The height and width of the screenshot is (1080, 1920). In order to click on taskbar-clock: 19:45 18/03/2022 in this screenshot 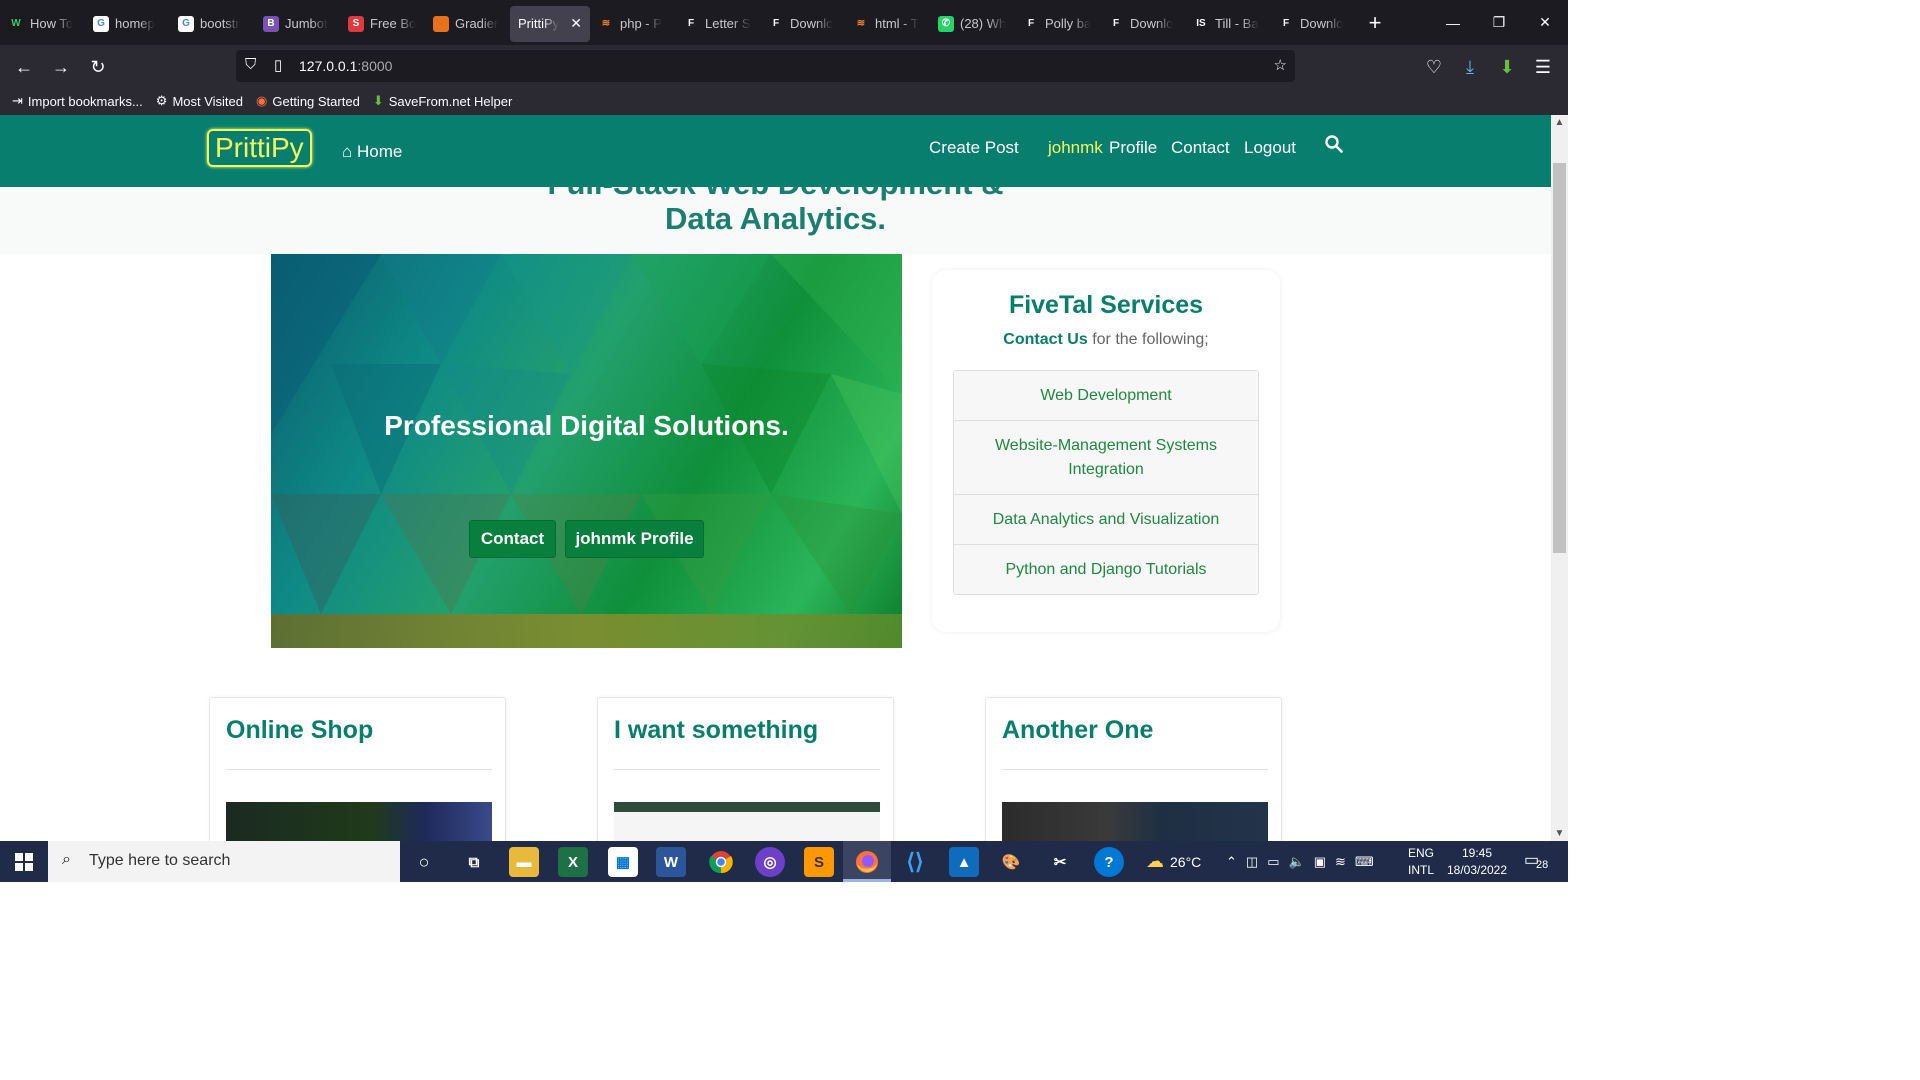, I will do `click(1477, 862)`.